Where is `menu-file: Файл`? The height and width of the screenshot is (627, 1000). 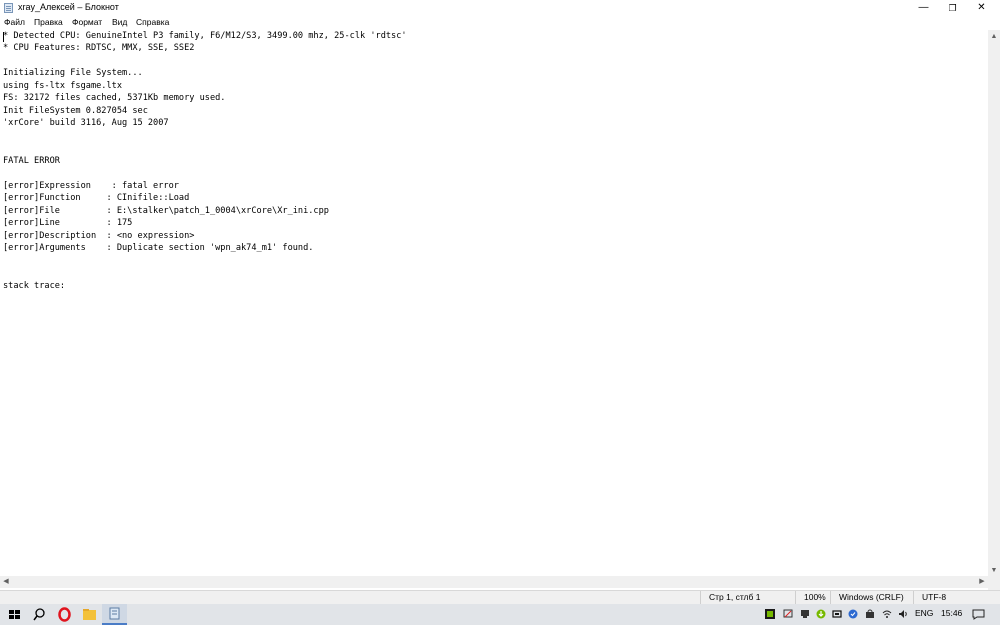
menu-file: Файл is located at coordinates (14, 22).